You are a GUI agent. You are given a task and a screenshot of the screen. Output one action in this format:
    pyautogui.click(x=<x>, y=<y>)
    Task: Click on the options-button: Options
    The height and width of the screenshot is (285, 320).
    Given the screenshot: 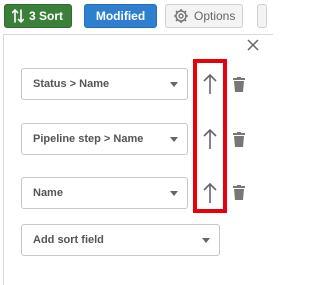 What is the action you would take?
    pyautogui.click(x=204, y=16)
    